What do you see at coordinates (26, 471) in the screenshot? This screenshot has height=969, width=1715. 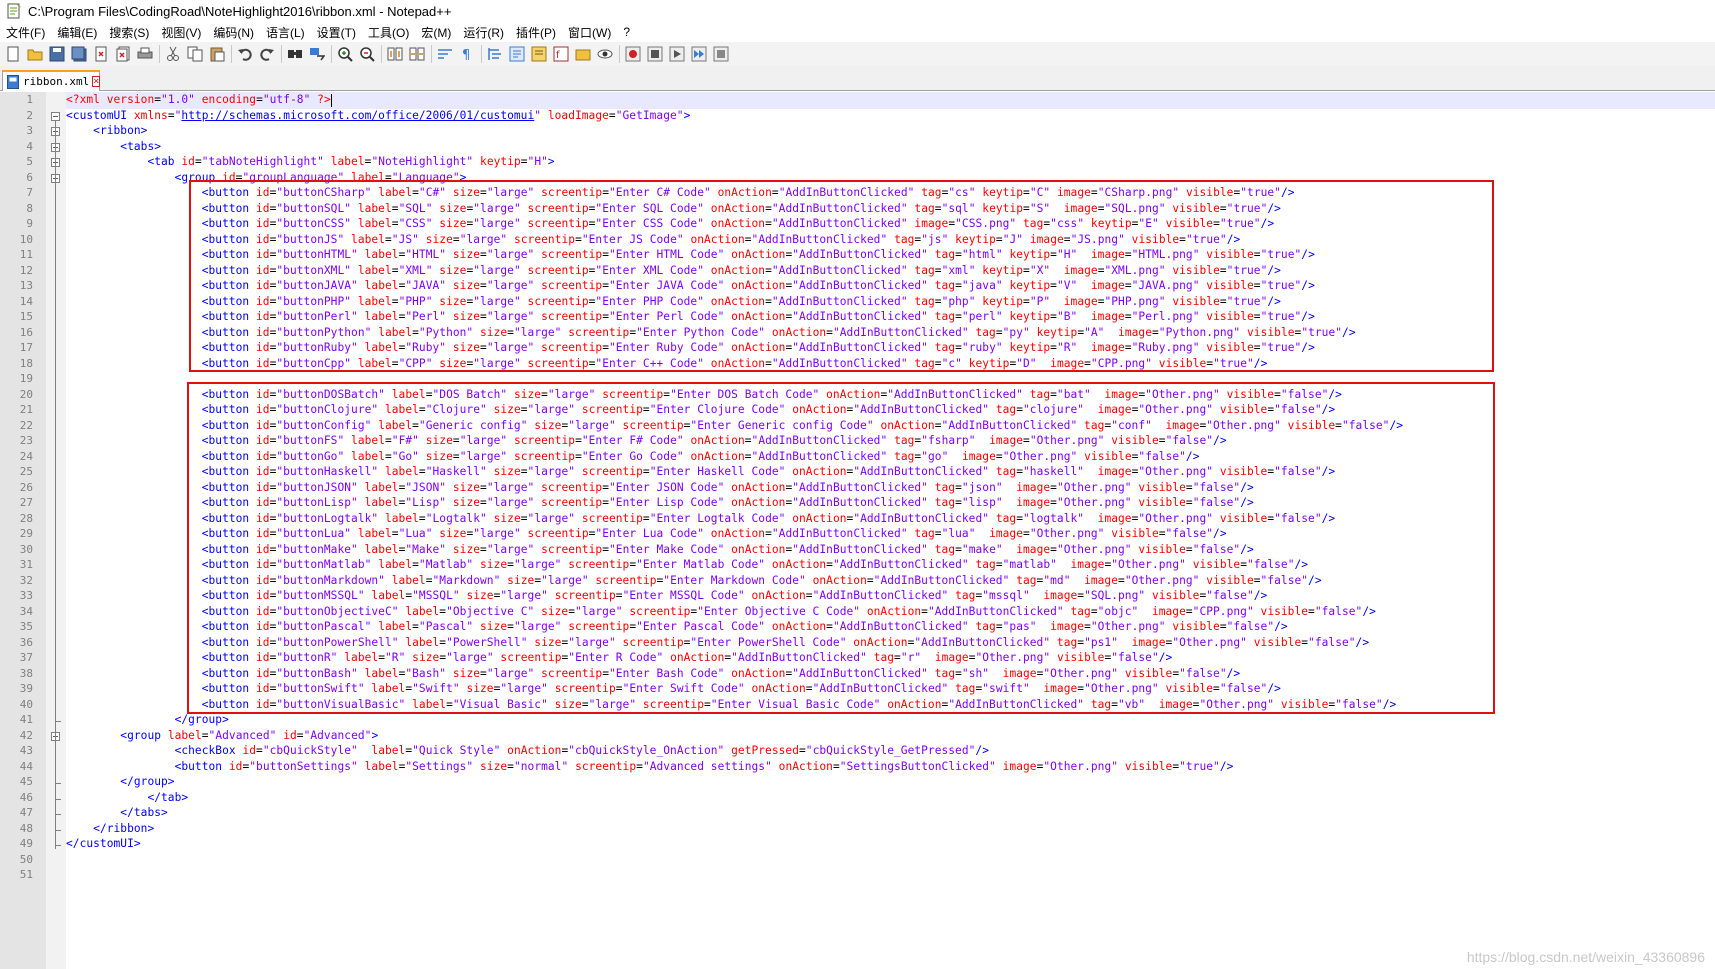 I see `line-number: 25` at bounding box center [26, 471].